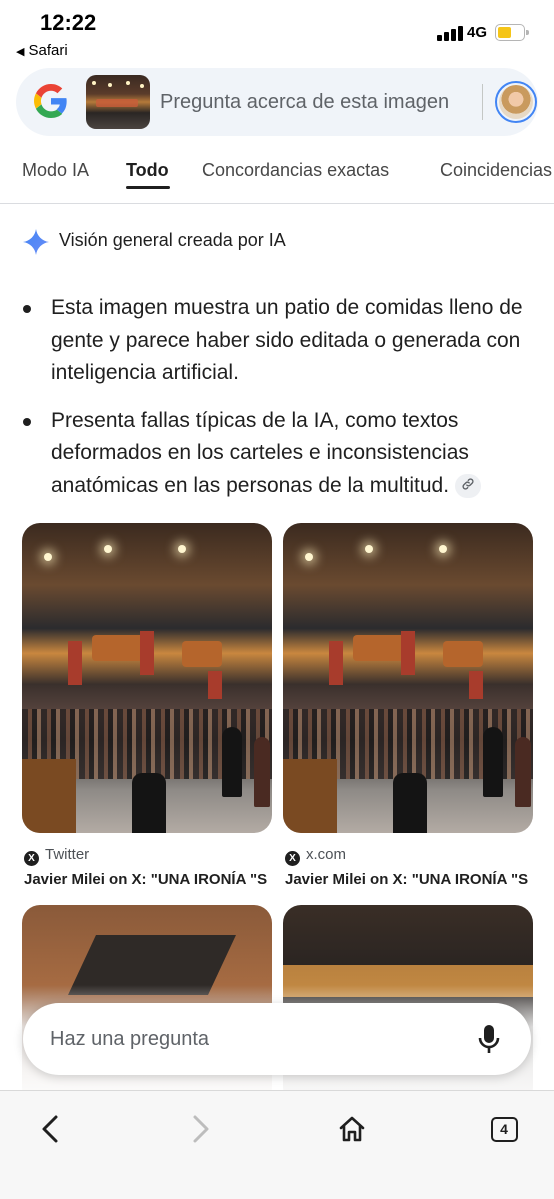 The height and width of the screenshot is (1199, 554). What do you see at coordinates (489, 1039) in the screenshot?
I see `microphone-icon` at bounding box center [489, 1039].